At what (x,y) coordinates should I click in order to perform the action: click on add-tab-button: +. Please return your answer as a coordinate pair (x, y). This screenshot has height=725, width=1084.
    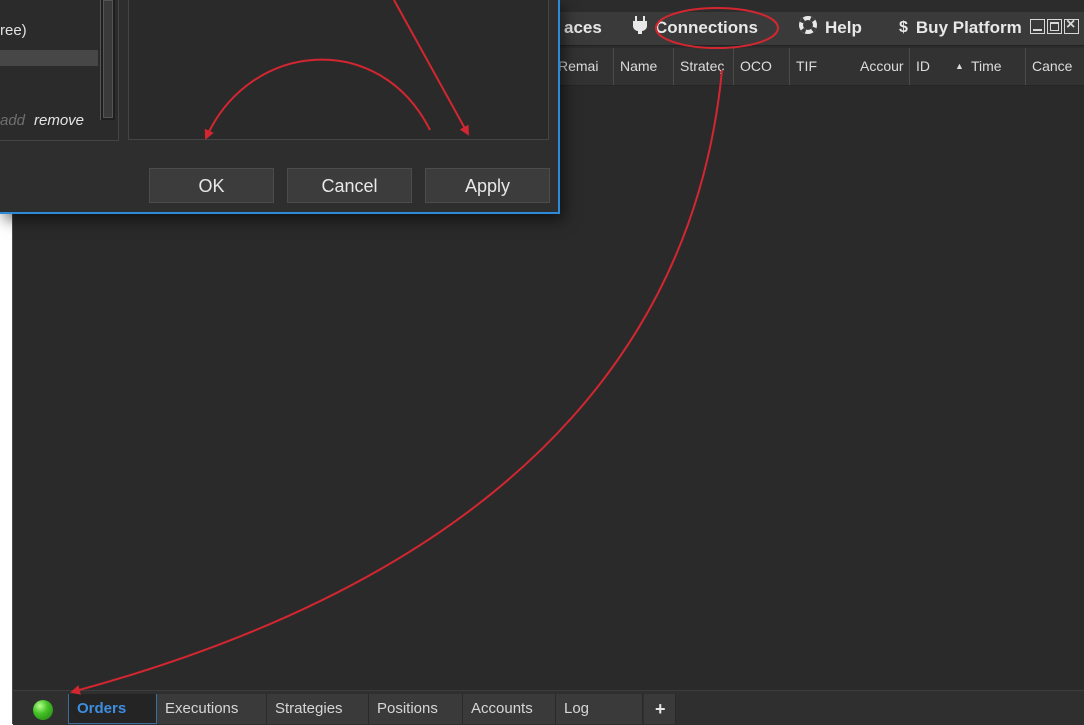
    Looking at the image, I should click on (660, 709).